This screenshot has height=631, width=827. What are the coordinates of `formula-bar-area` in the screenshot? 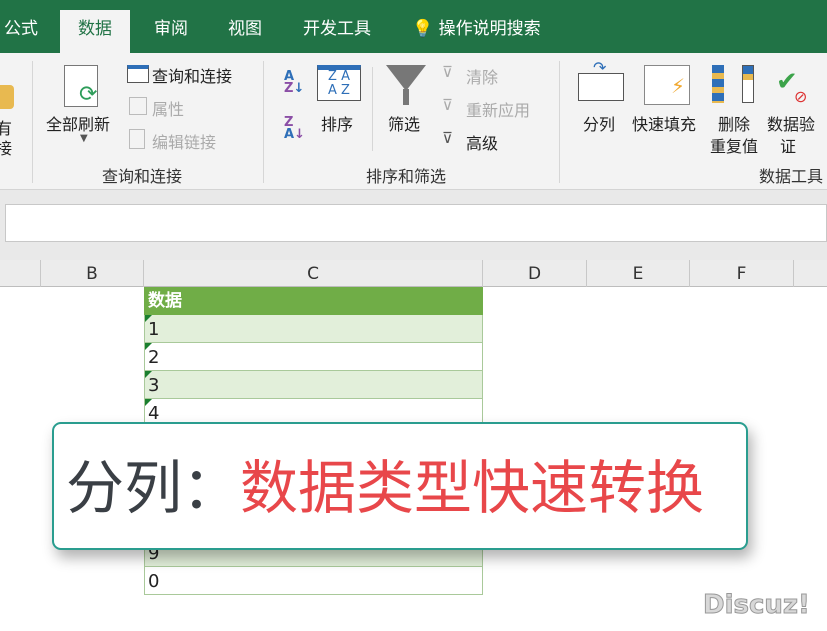 It's located at (413, 225).